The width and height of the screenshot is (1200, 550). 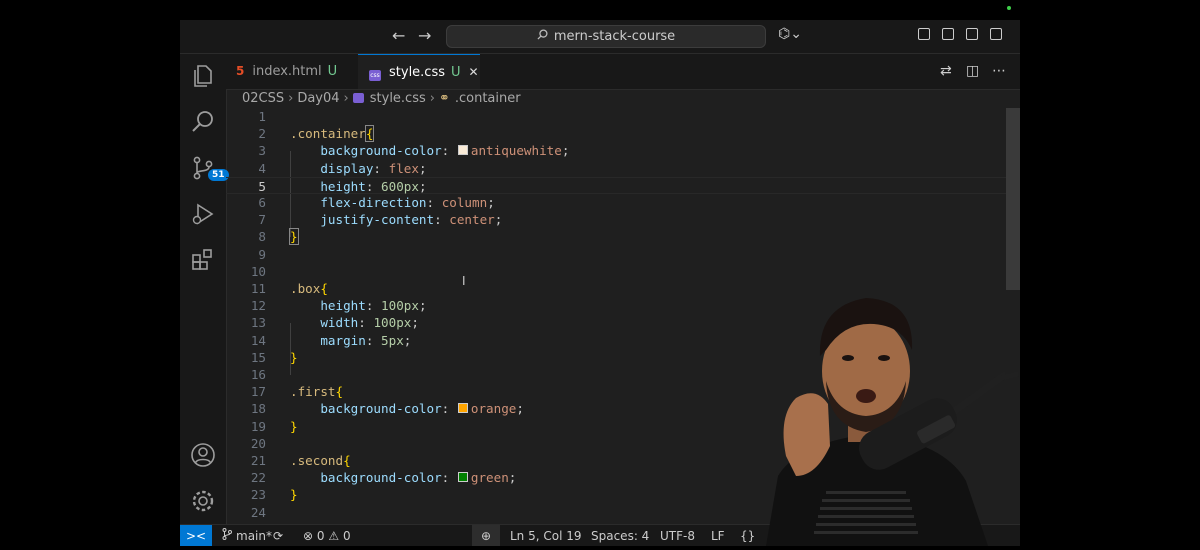 I want to click on settings-gear-icon, so click(x=203, y=501).